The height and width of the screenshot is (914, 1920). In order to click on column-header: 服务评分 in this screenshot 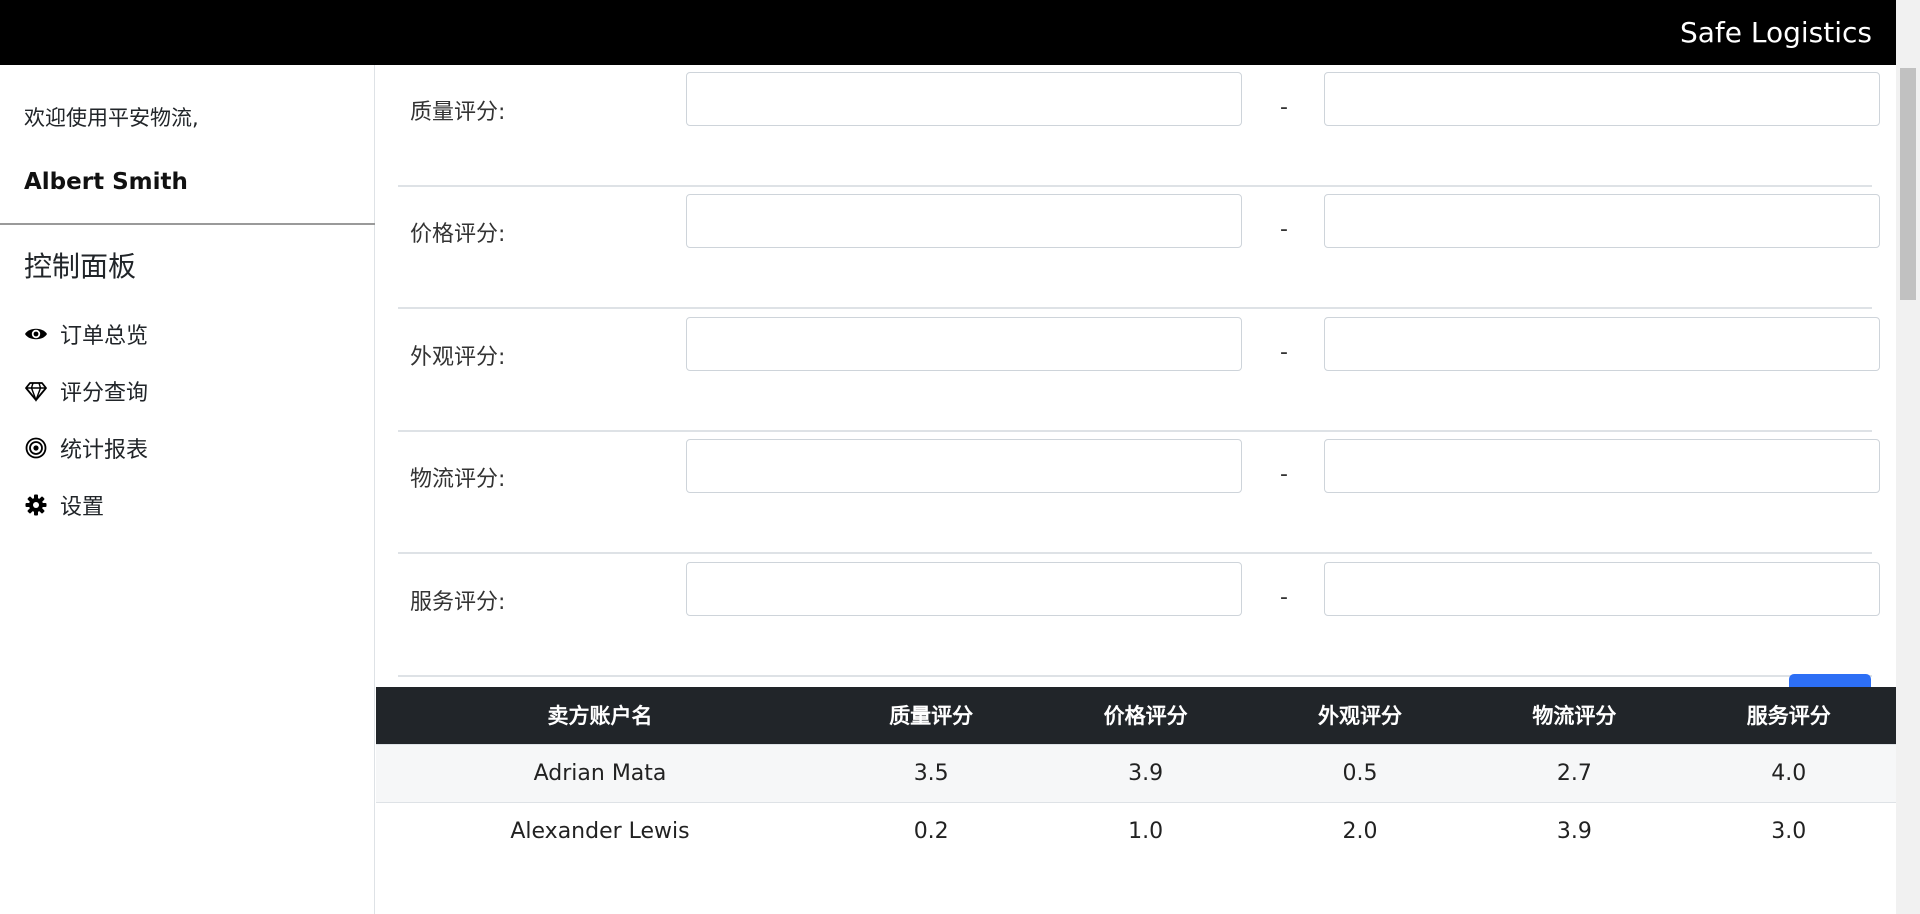, I will do `click(1788, 715)`.